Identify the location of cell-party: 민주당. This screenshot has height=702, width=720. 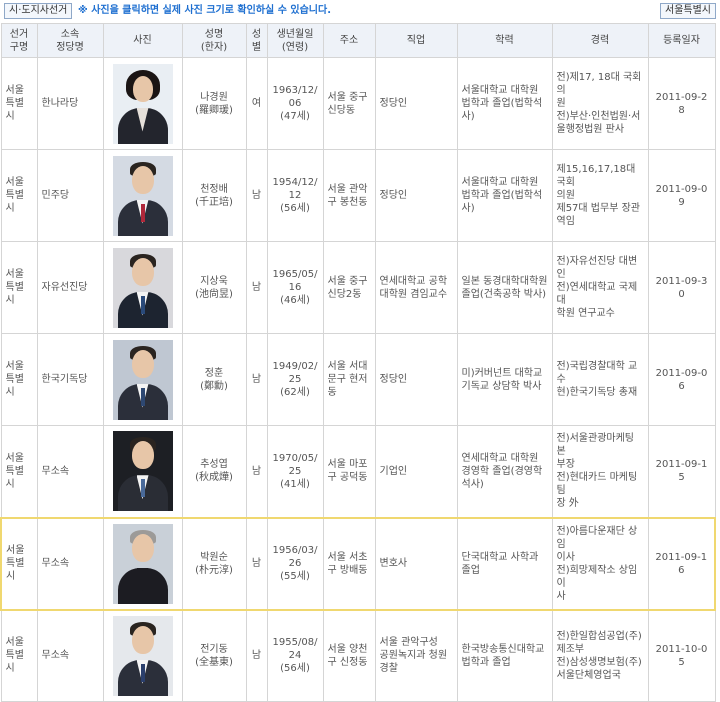
(70, 195).